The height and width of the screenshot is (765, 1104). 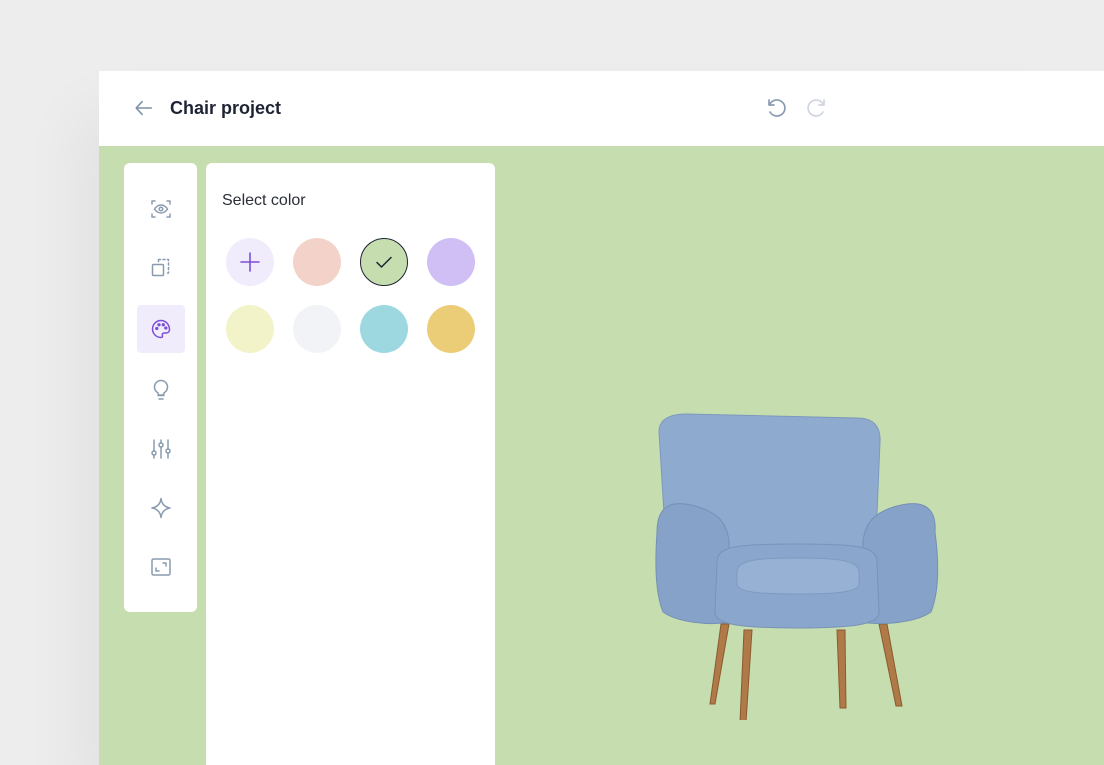 I want to click on plus-icon, so click(x=250, y=262).